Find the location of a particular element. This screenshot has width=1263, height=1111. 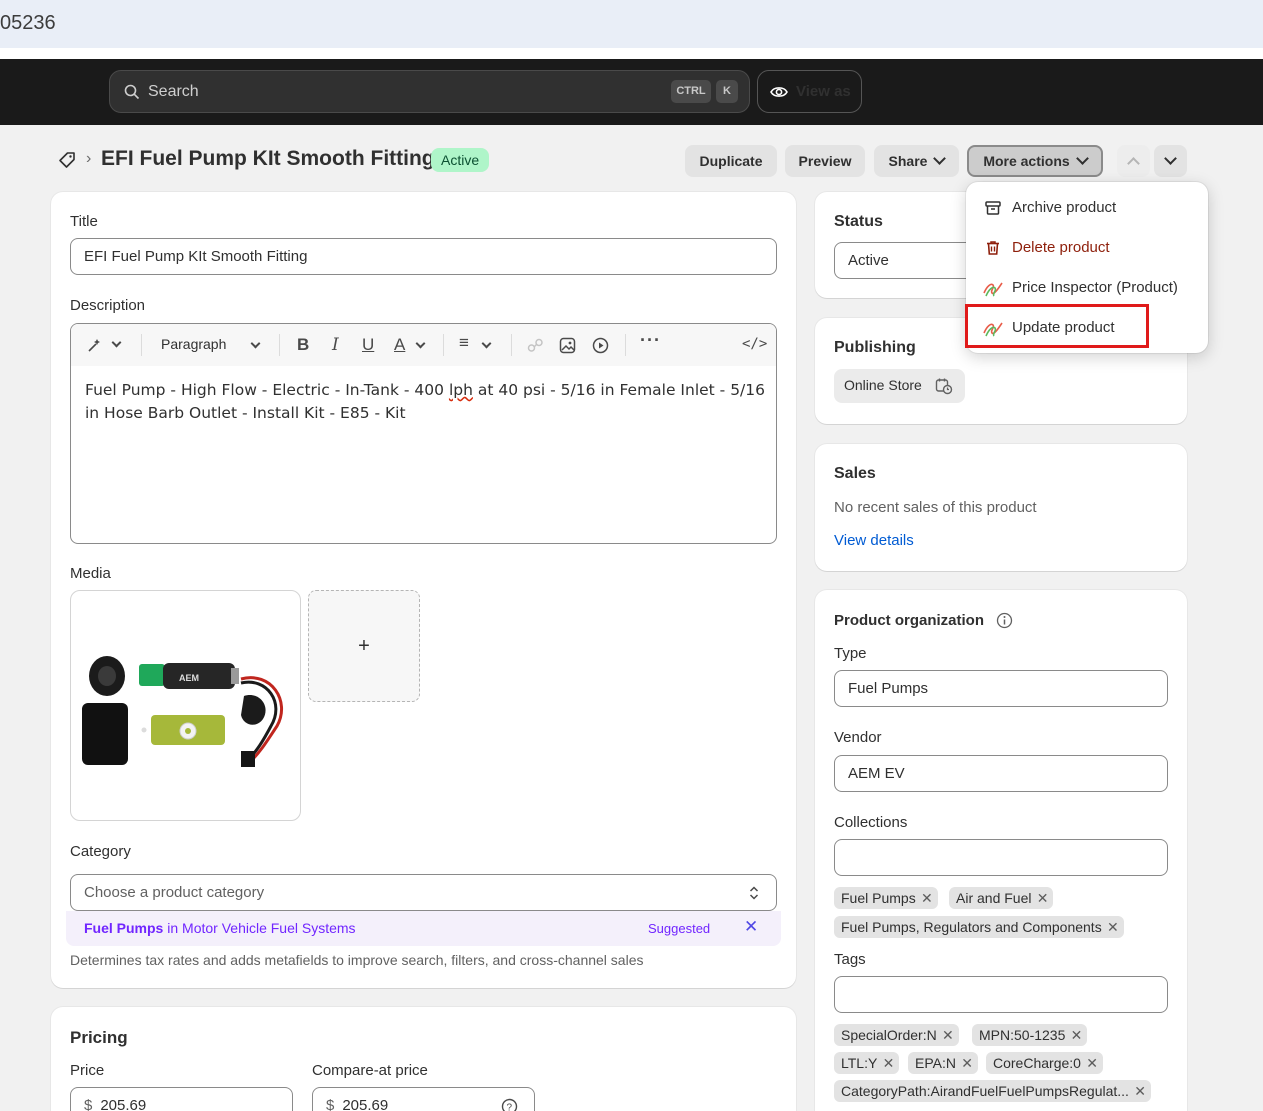

vendor-label: Vendor is located at coordinates (858, 737).